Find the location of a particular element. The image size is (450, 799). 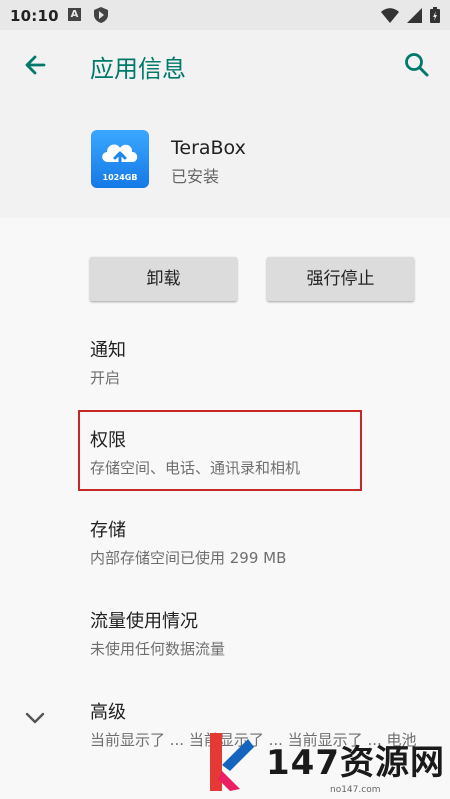

back-button is located at coordinates (35, 65).